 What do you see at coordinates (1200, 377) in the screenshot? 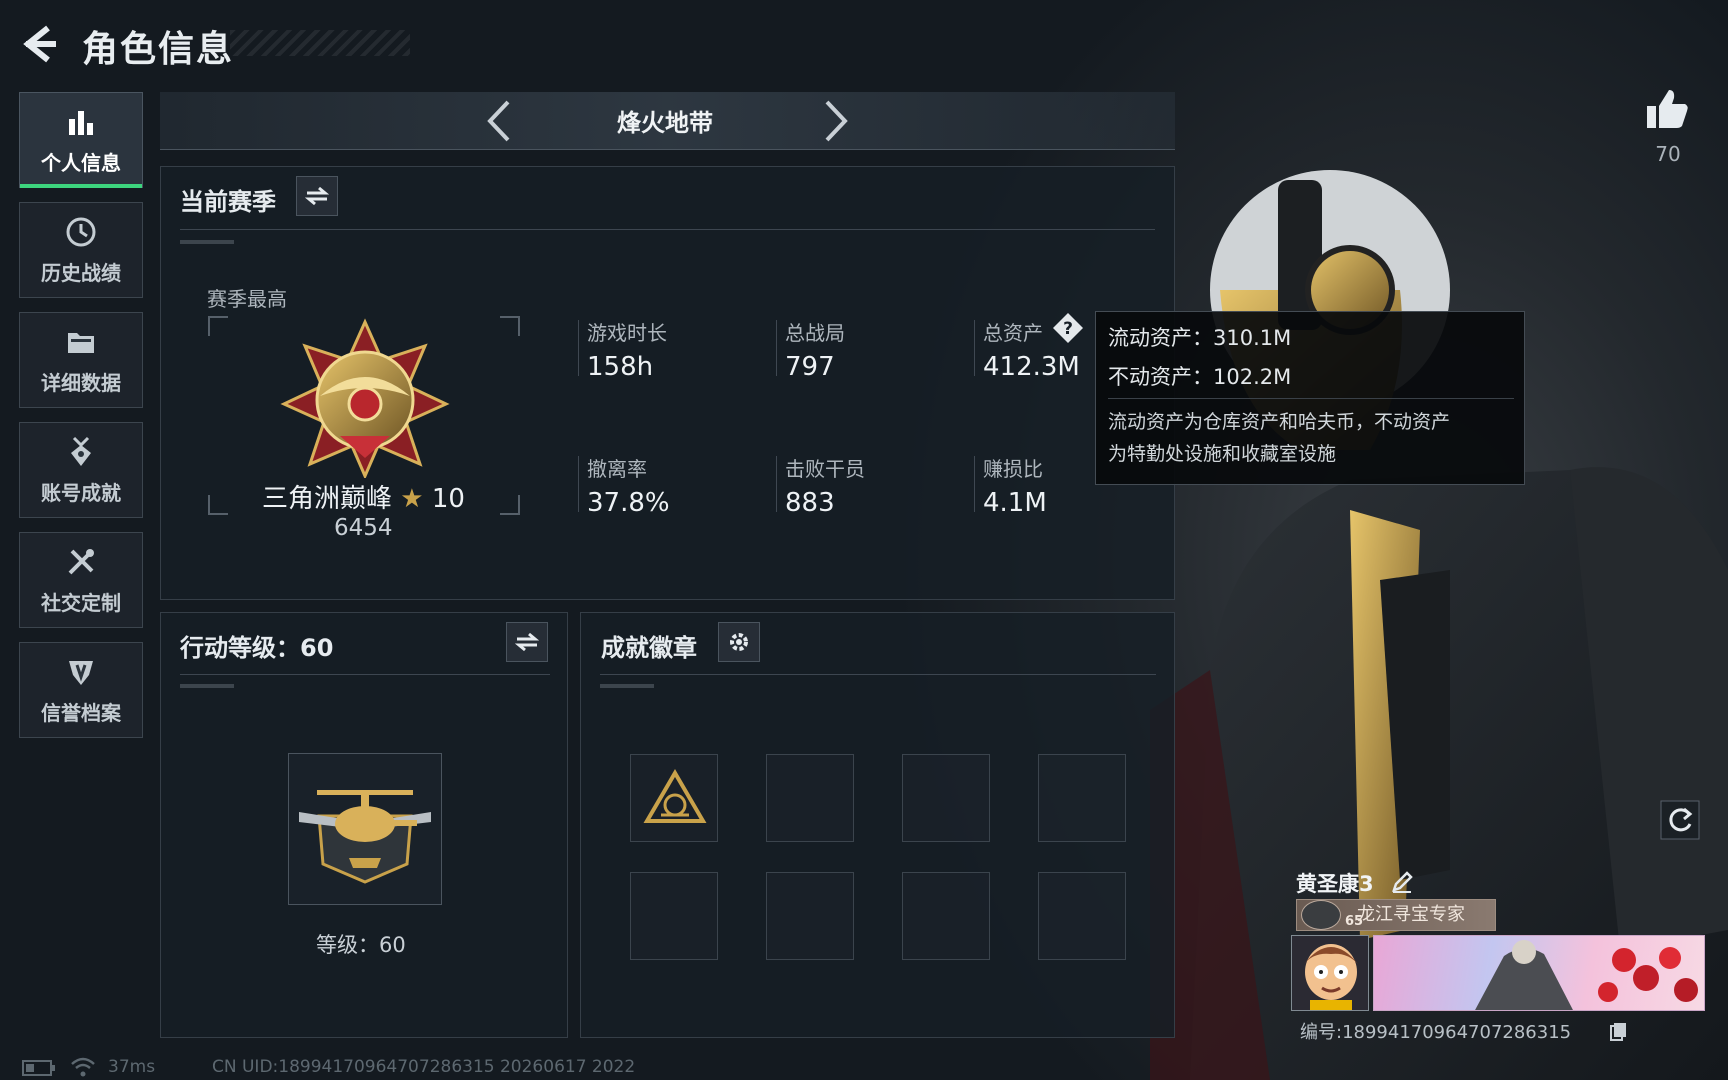
I see `fixed-assets: 不动资产：102.2M` at bounding box center [1200, 377].